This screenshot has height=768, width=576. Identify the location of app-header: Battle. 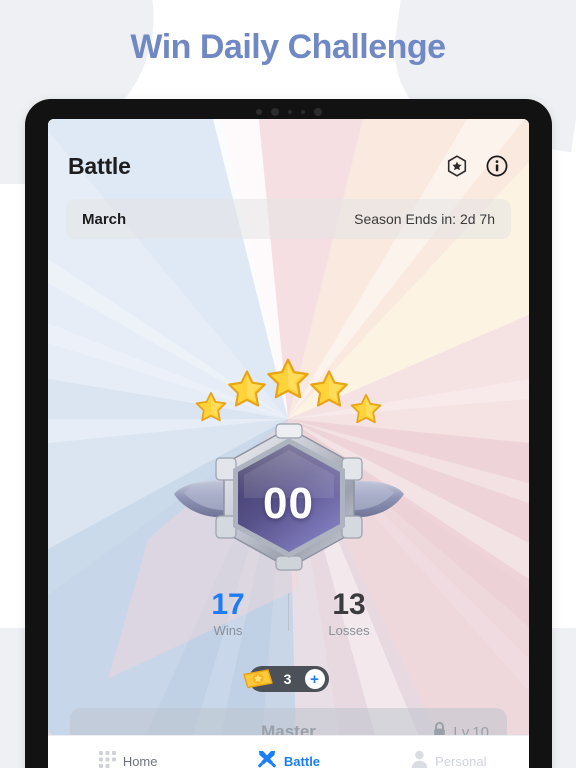
(288, 166).